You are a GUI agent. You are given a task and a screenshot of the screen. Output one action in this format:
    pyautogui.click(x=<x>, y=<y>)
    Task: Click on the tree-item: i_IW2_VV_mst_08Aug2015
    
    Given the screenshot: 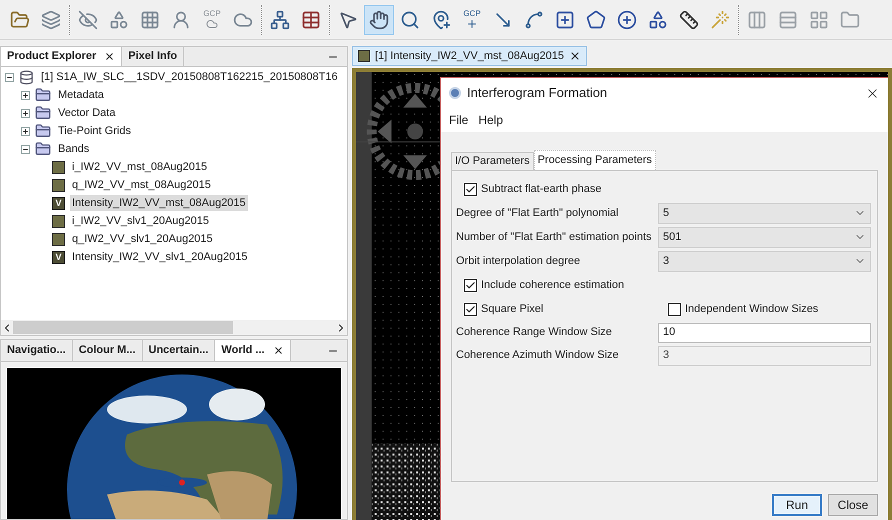 What is the action you would take?
    pyautogui.click(x=140, y=167)
    